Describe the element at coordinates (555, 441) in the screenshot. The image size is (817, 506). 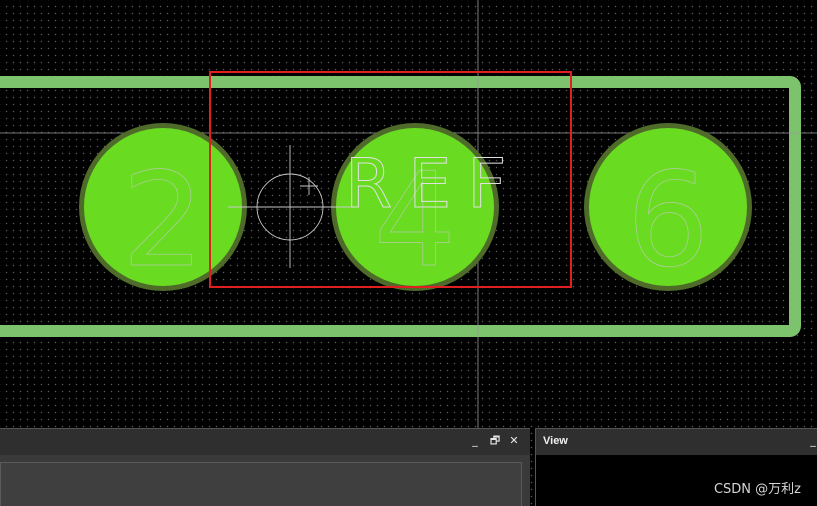
I see `view-panel-title: View` at that location.